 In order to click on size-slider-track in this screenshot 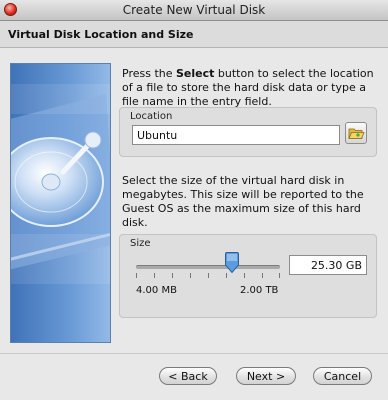, I will do `click(208, 267)`.